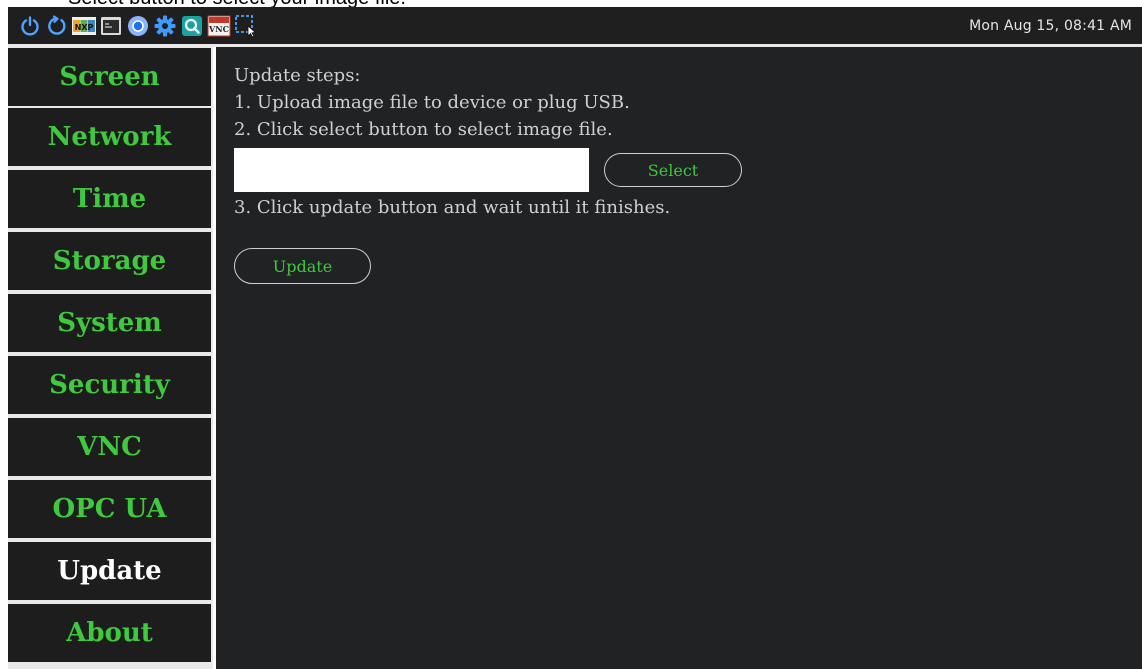  I want to click on sidebar-item-security: Security, so click(109, 385).